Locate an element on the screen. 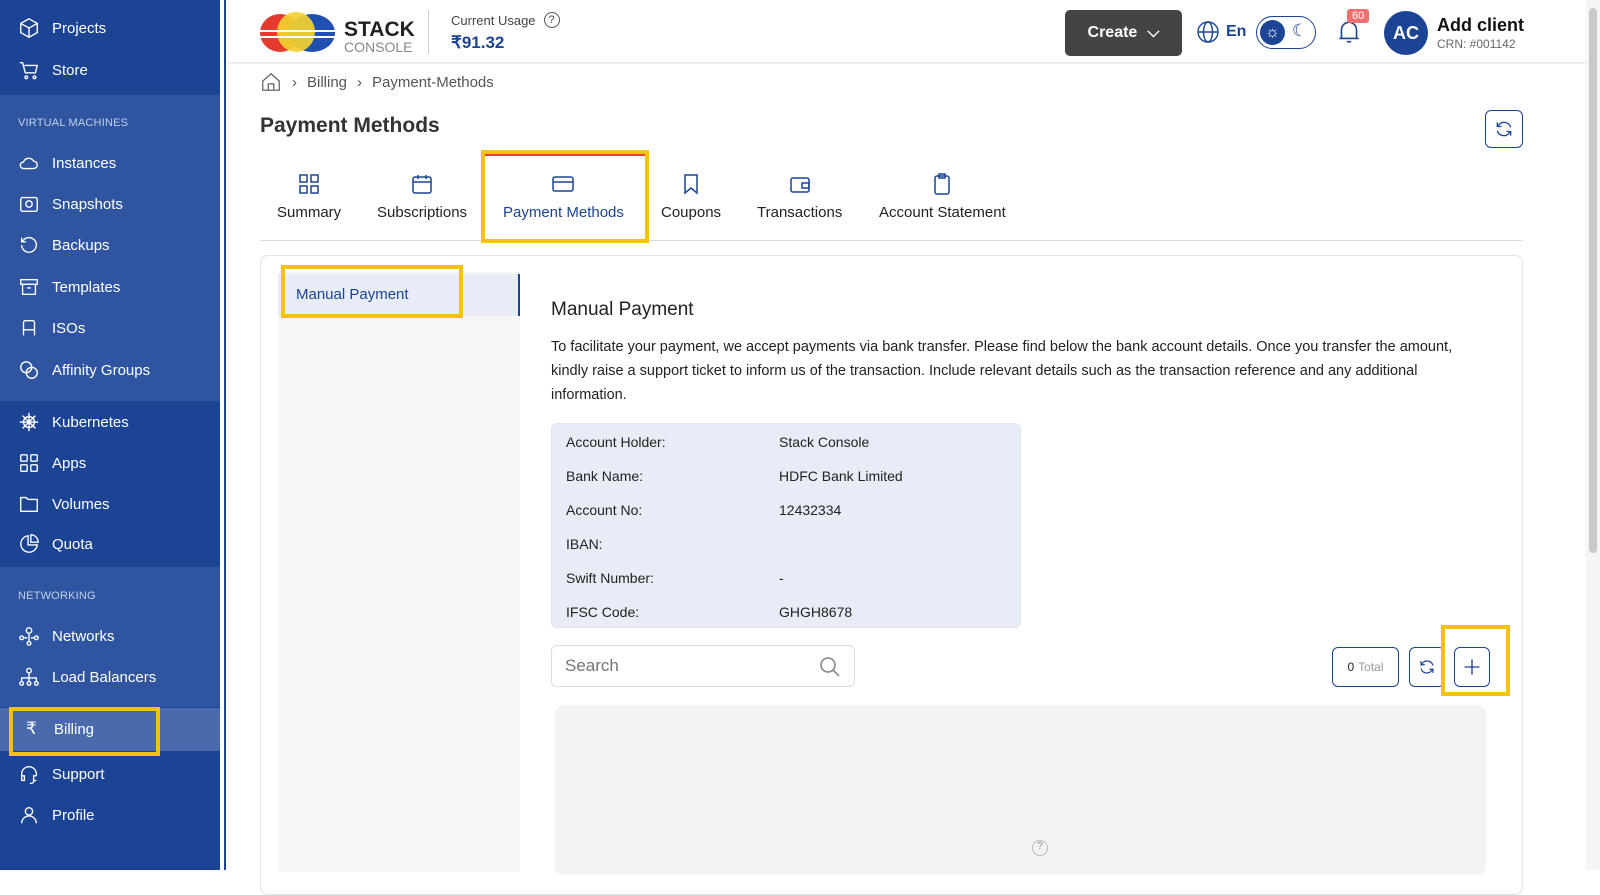 Image resolution: width=1600 pixels, height=895 pixels. tab-transactions: Transactions is located at coordinates (799, 196).